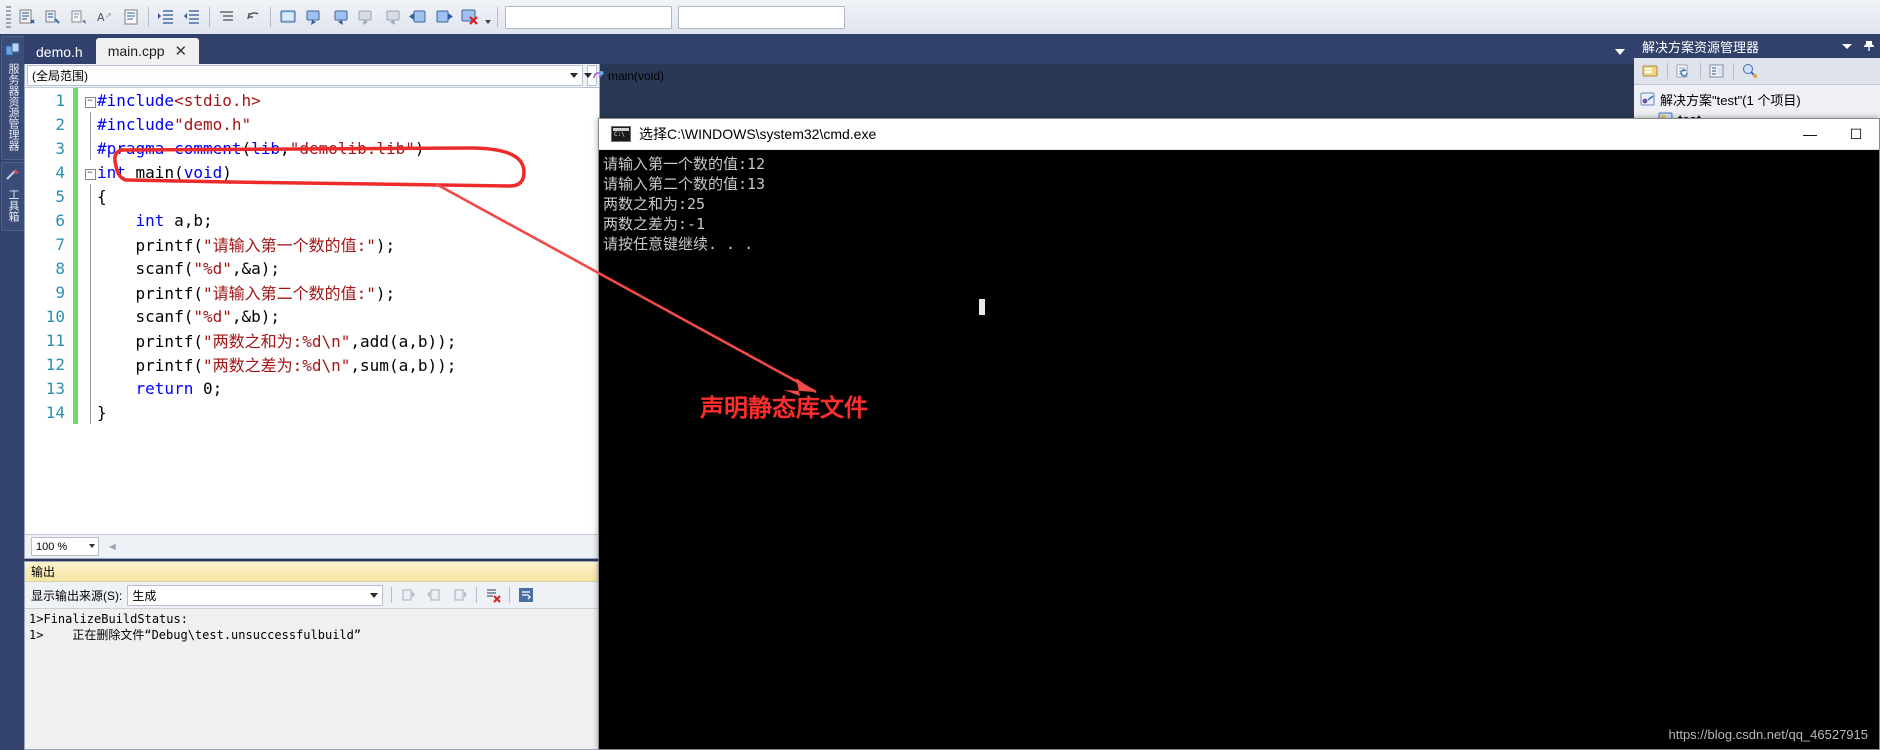  I want to click on navigate-backward-icon, so click(79, 17).